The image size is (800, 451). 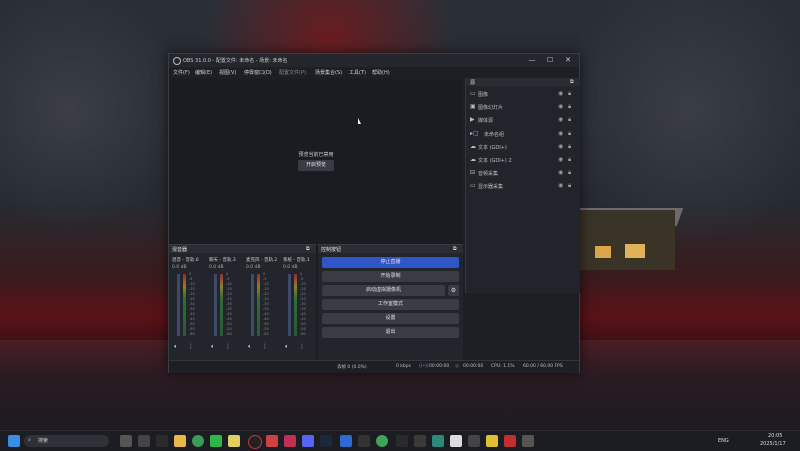 I want to click on stop-streaming-button: 停止直播, so click(x=390, y=262).